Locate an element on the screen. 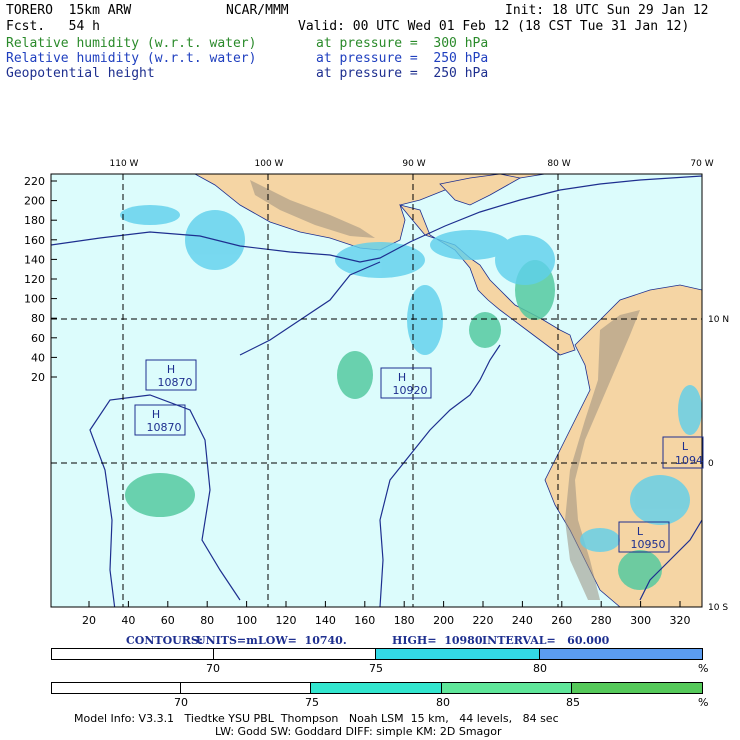 This screenshot has width=740, height=740. cbar-300-label-85: 85 is located at coordinates (573, 702).